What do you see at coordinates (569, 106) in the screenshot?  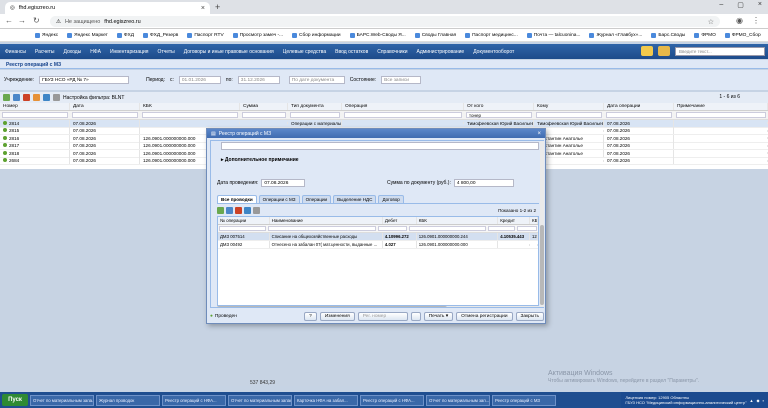 I see `column-header: Кому` at bounding box center [569, 106].